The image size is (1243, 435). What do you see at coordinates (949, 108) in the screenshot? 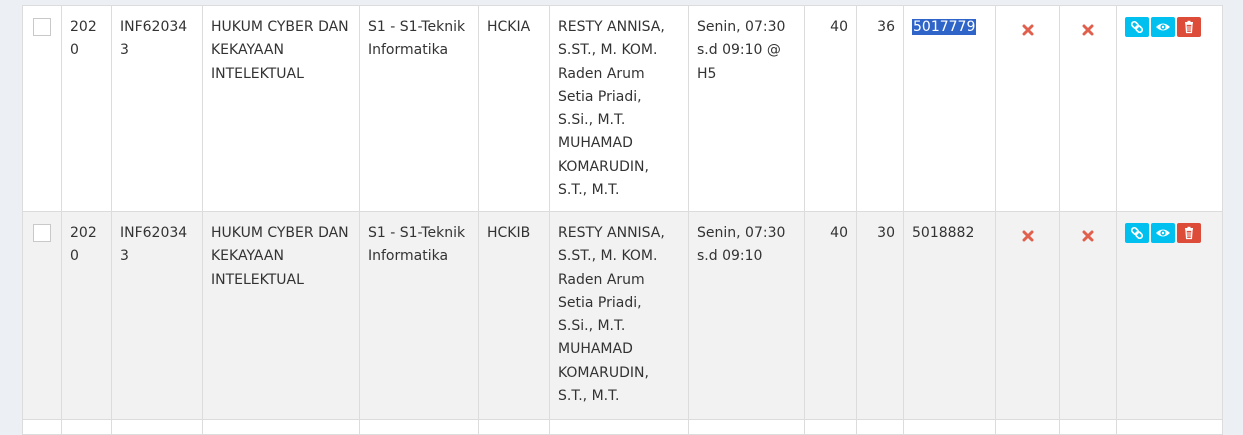
I see `class-id-cell: 5017779` at bounding box center [949, 108].